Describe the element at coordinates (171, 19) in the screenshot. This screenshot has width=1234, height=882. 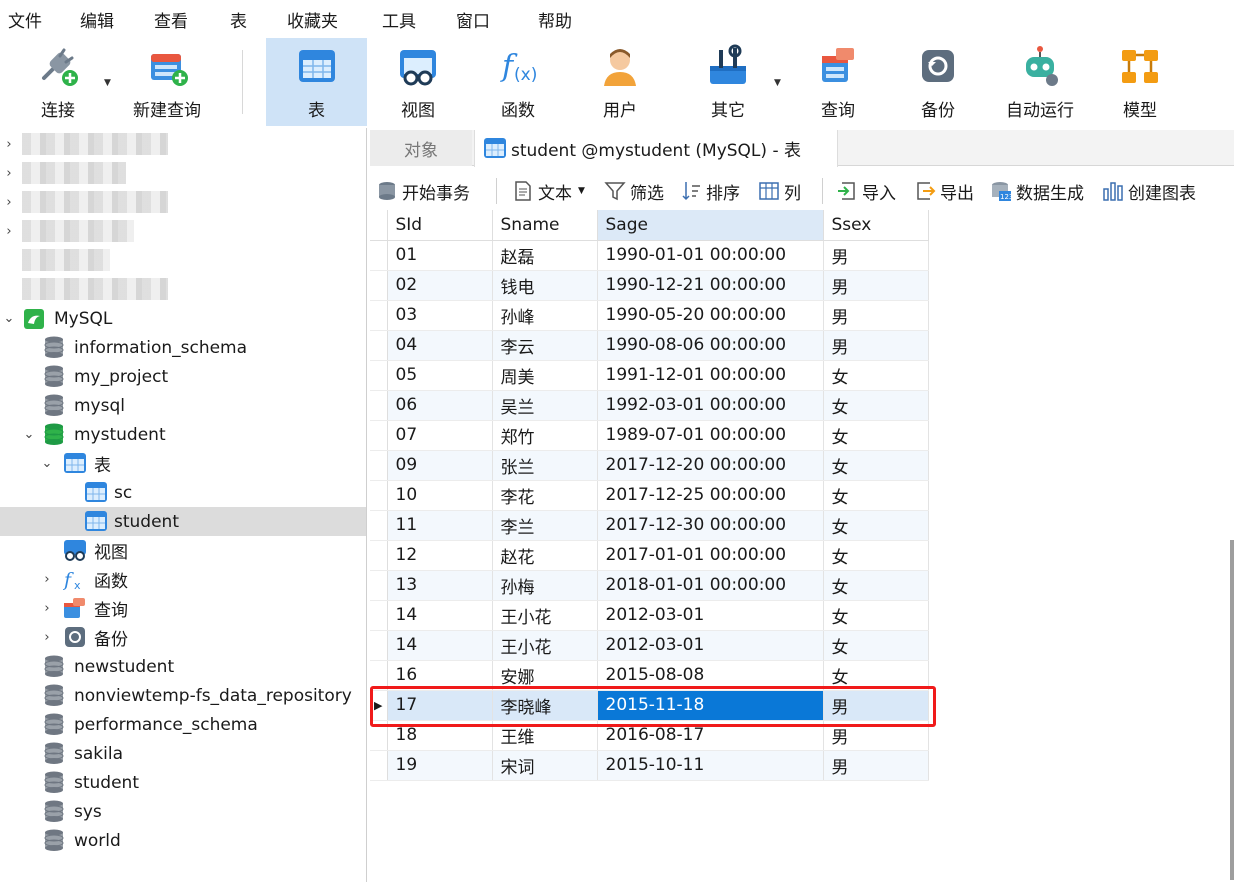
I see `menu-view: 查看` at that location.